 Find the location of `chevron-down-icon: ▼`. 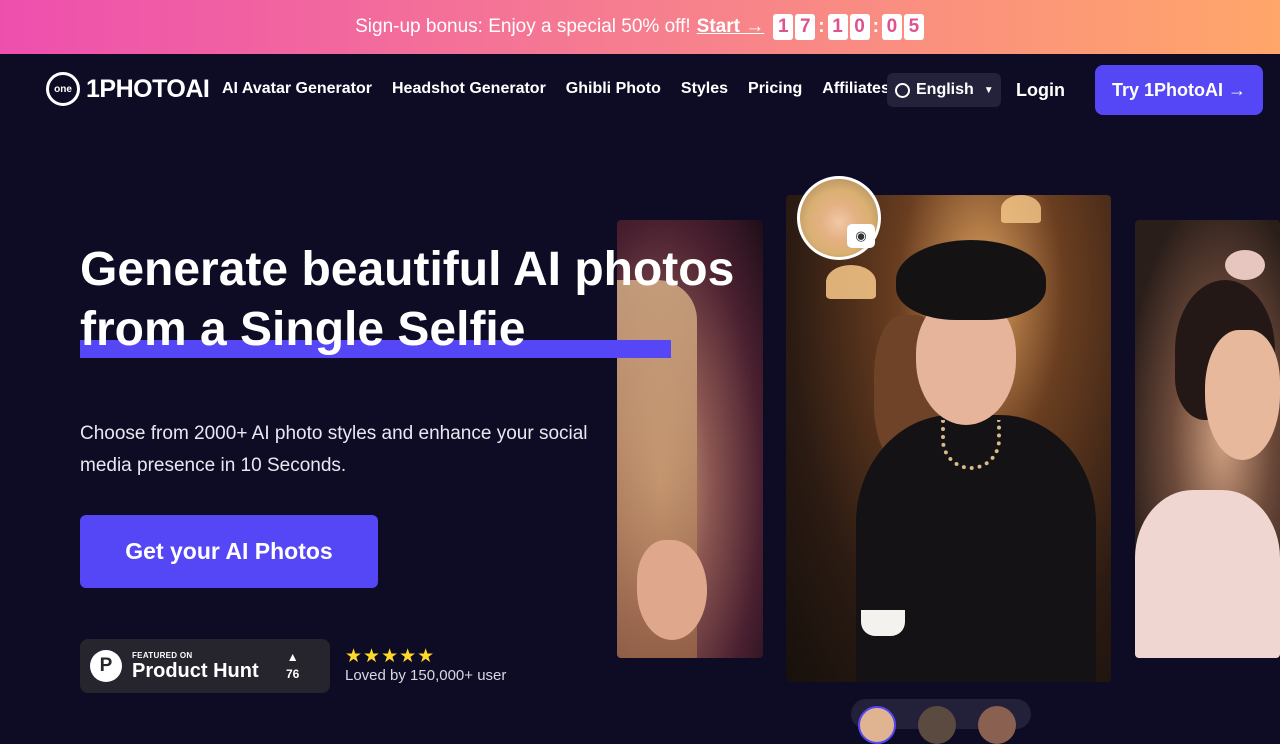

chevron-down-icon: ▼ is located at coordinates (988, 90).